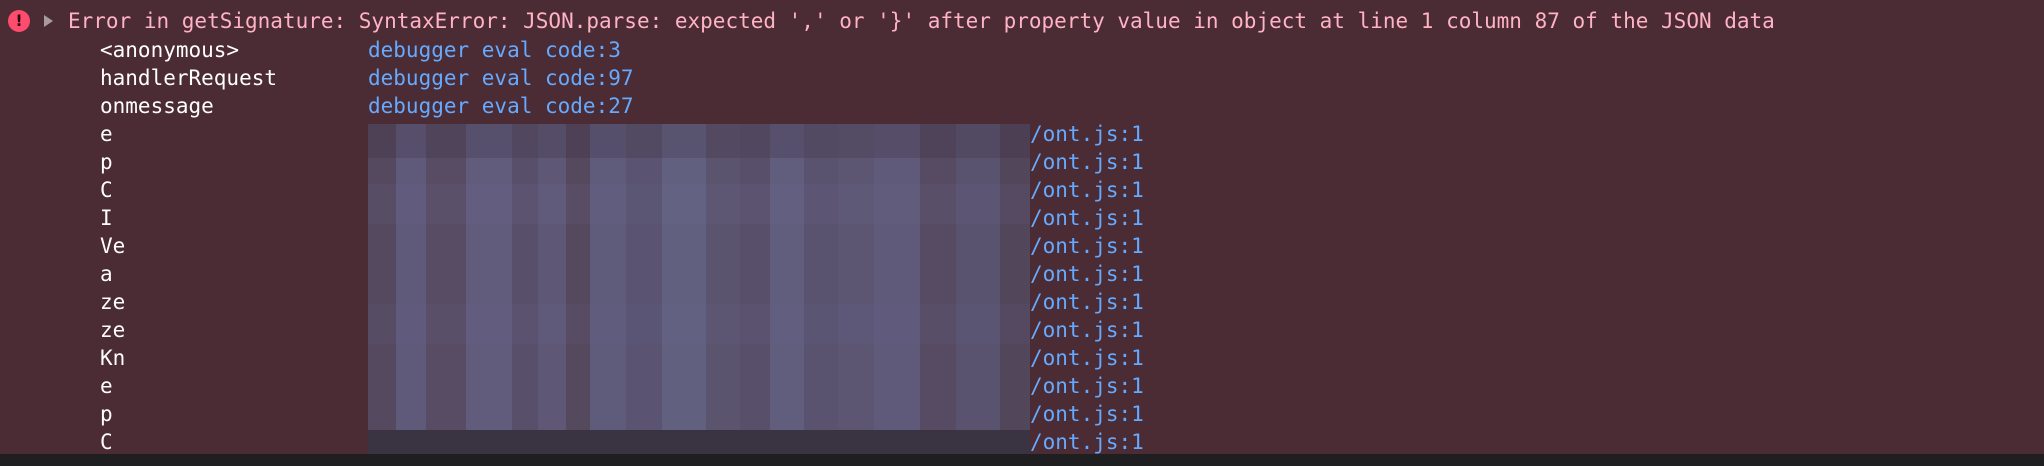 The width and height of the screenshot is (2044, 466). Describe the element at coordinates (106, 218) in the screenshot. I see `stack-frame-function: I` at that location.